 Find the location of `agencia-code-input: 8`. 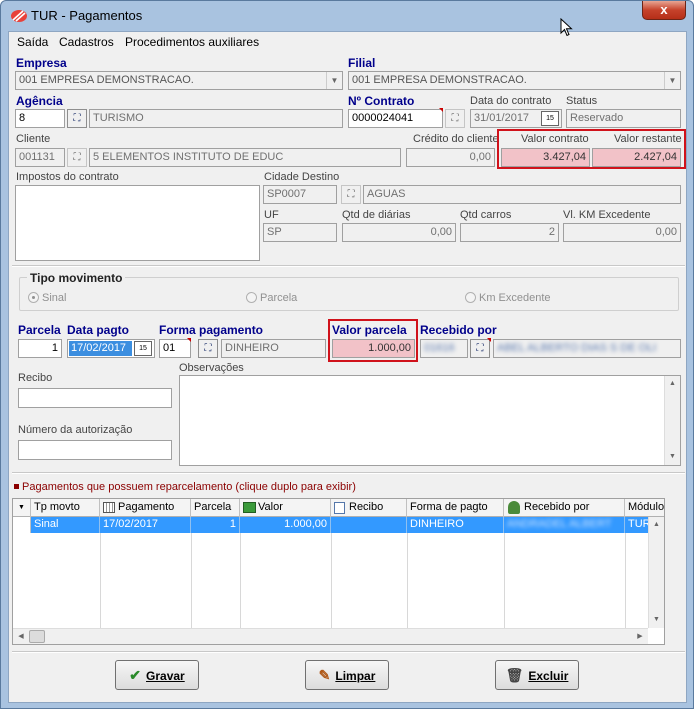

agencia-code-input: 8 is located at coordinates (40, 118).